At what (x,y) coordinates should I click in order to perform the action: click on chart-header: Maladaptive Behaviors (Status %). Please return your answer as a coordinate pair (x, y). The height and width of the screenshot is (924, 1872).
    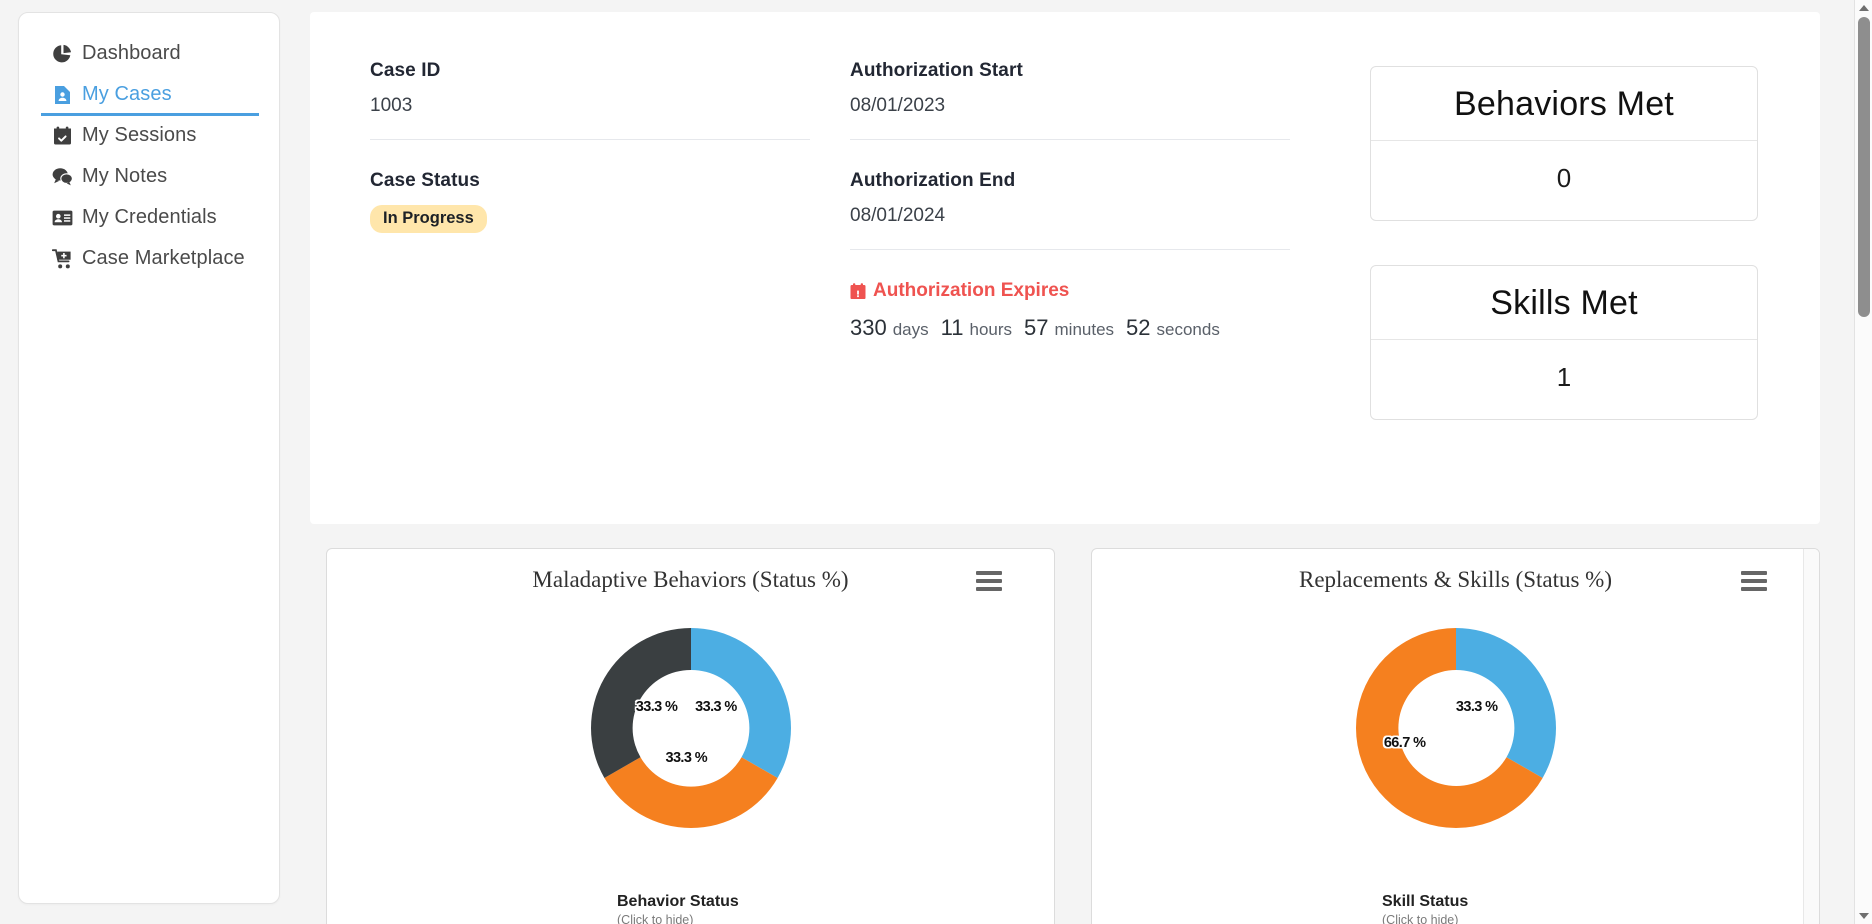
    Looking at the image, I should click on (690, 587).